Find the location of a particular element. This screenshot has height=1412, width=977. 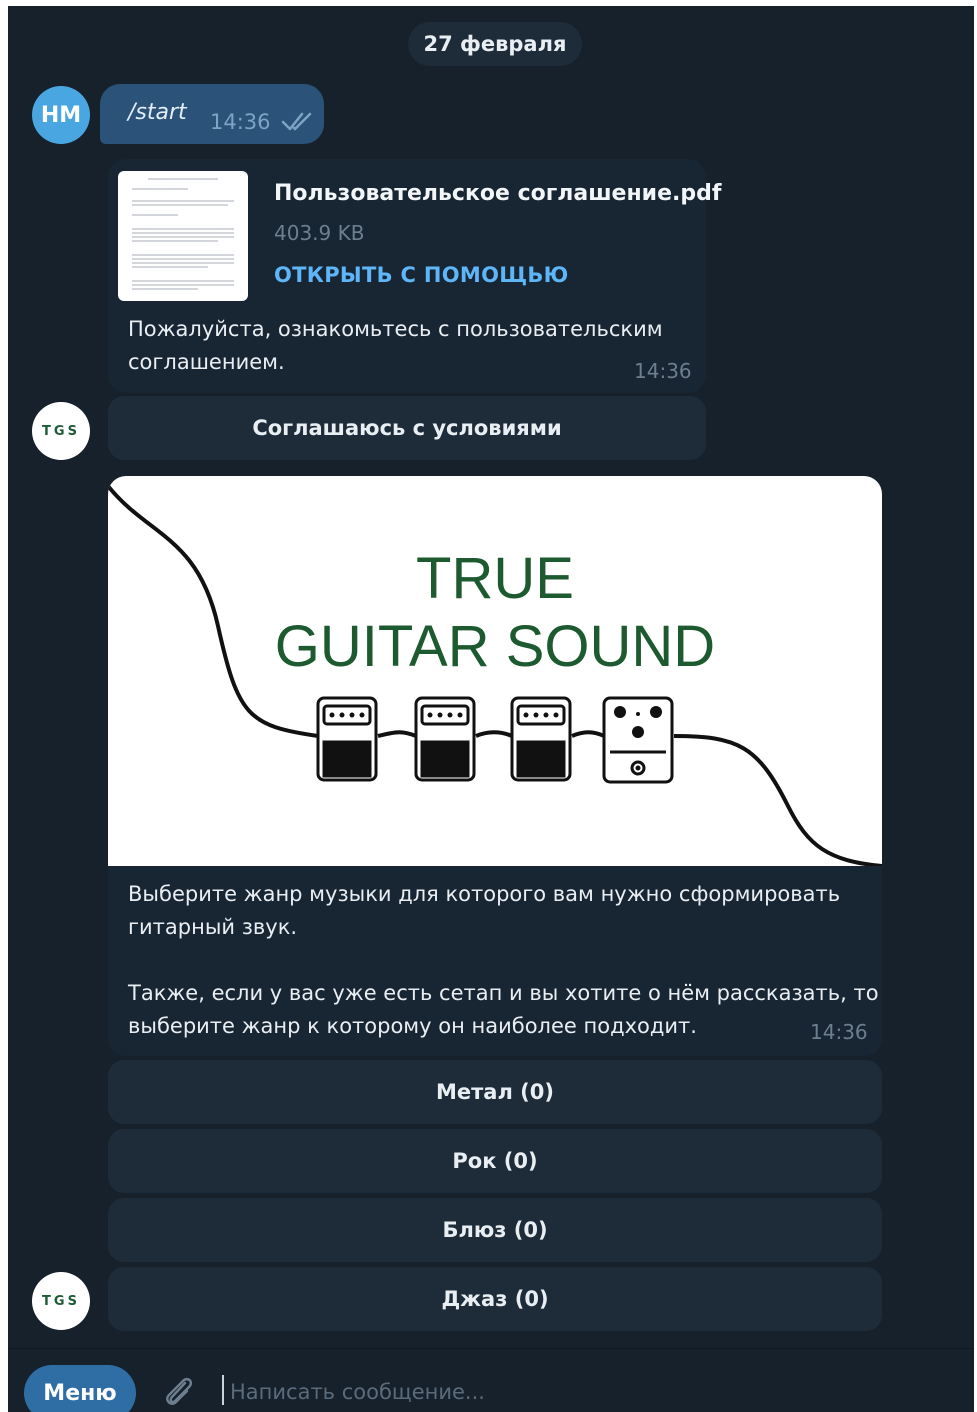

document-preview-icon is located at coordinates (183, 234).